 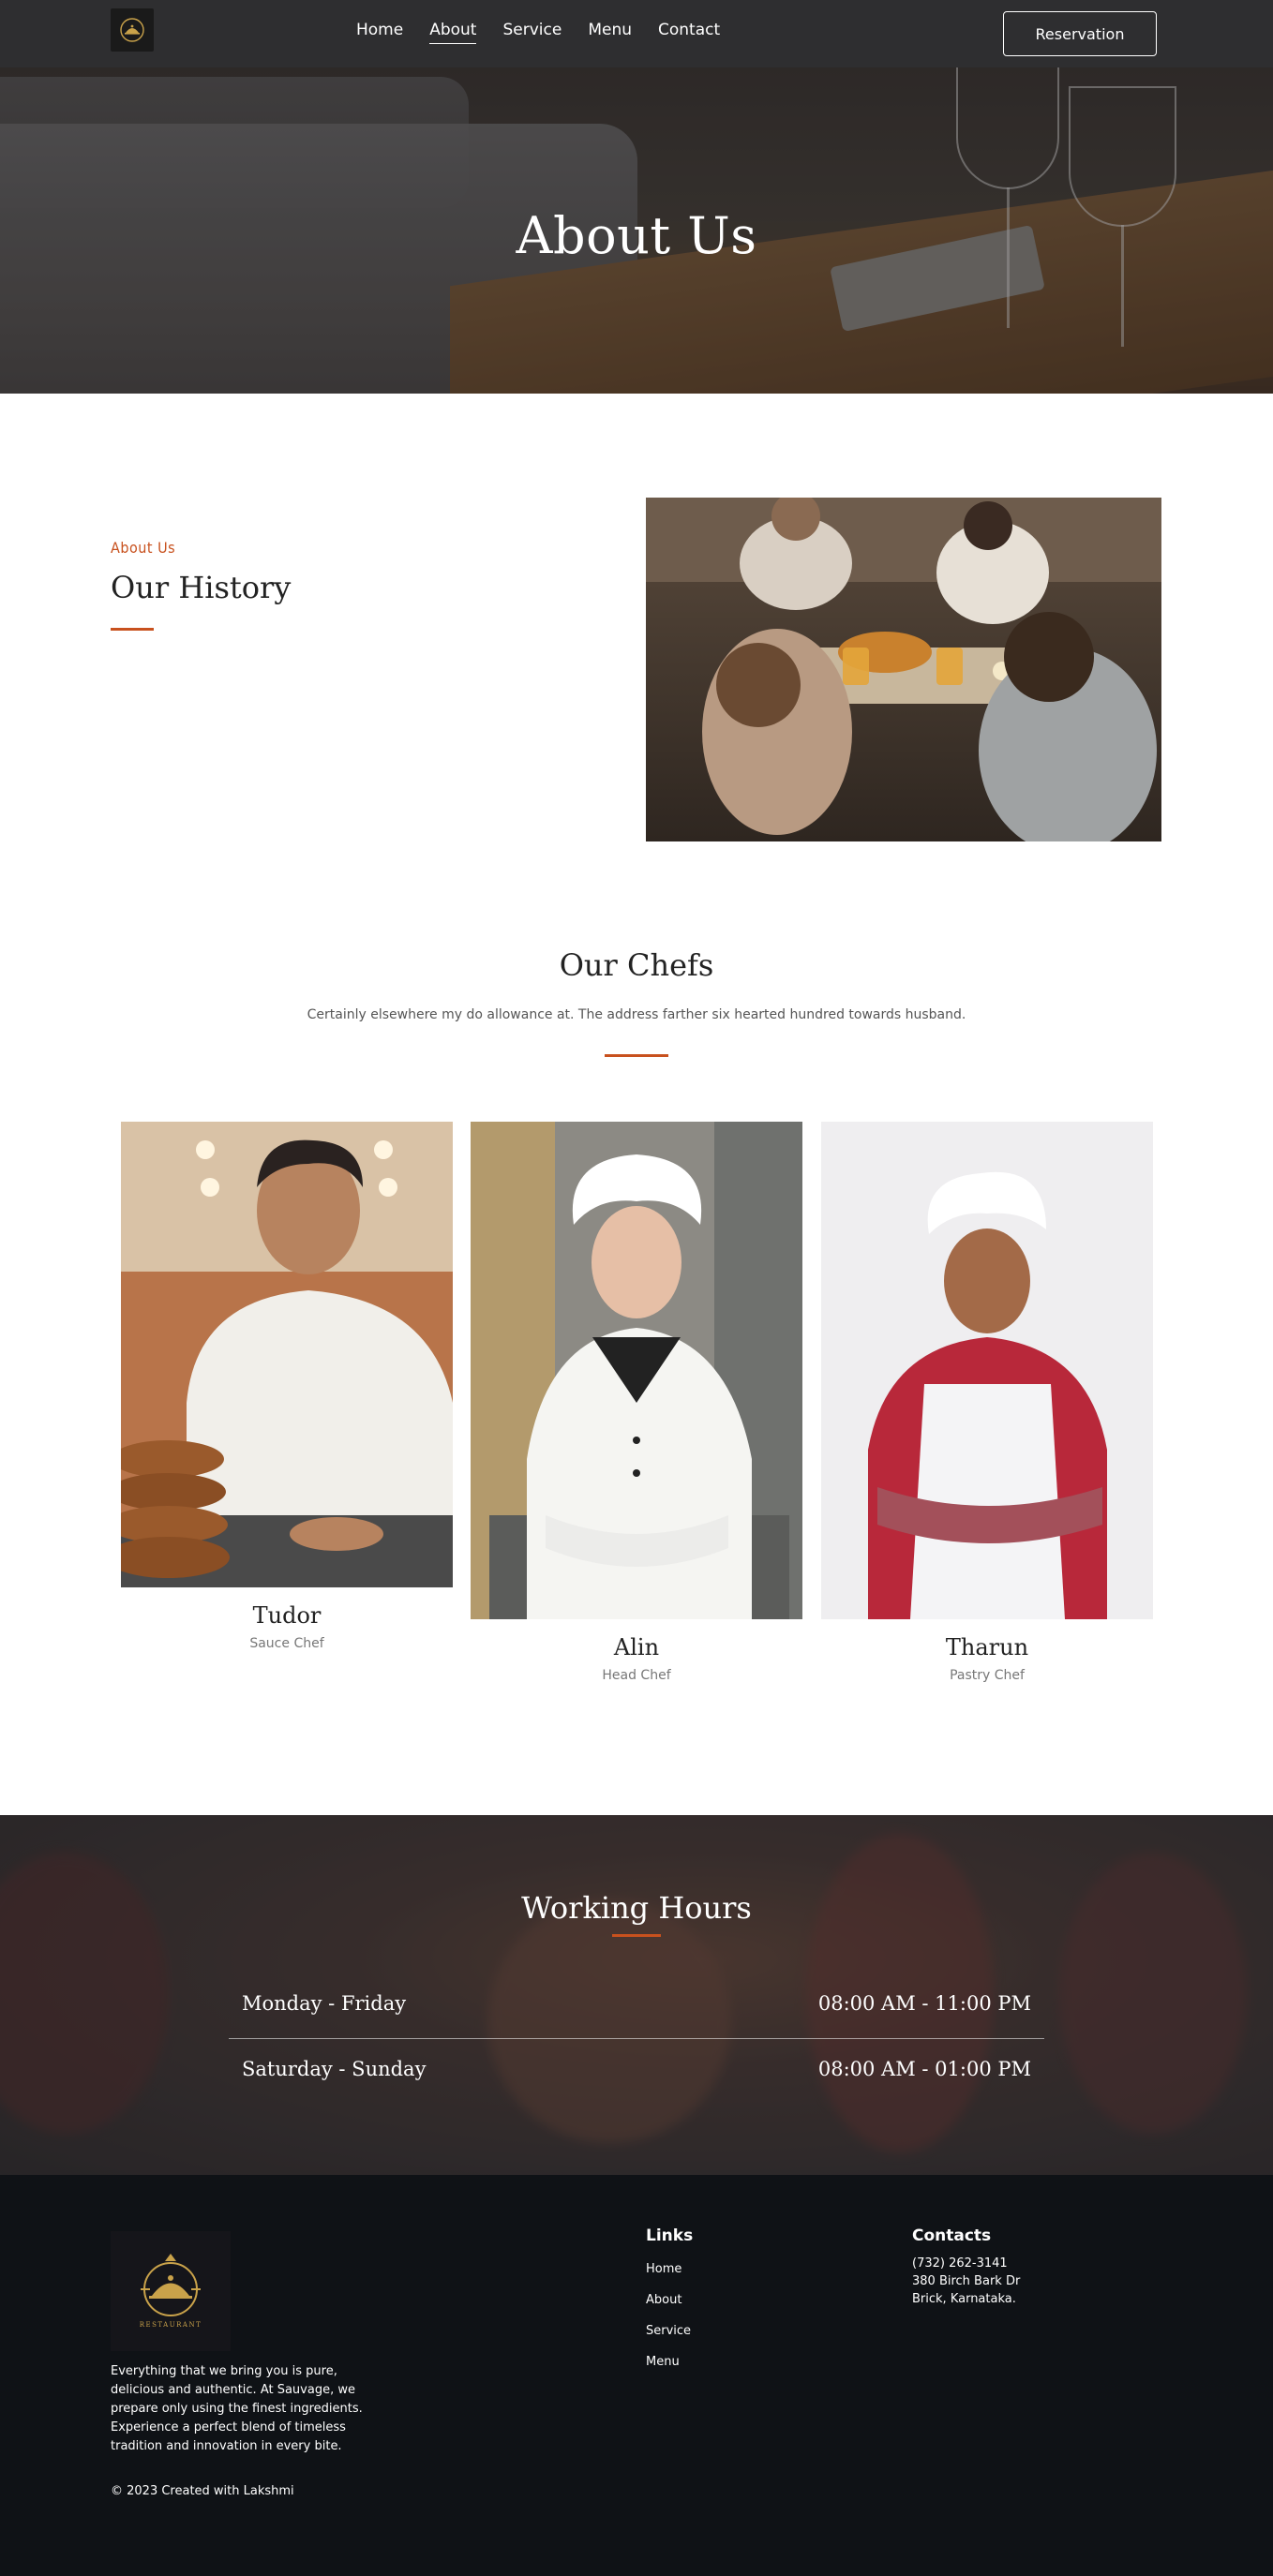 I want to click on main-nav: Home About Service Menu Contact, so click(x=538, y=32).